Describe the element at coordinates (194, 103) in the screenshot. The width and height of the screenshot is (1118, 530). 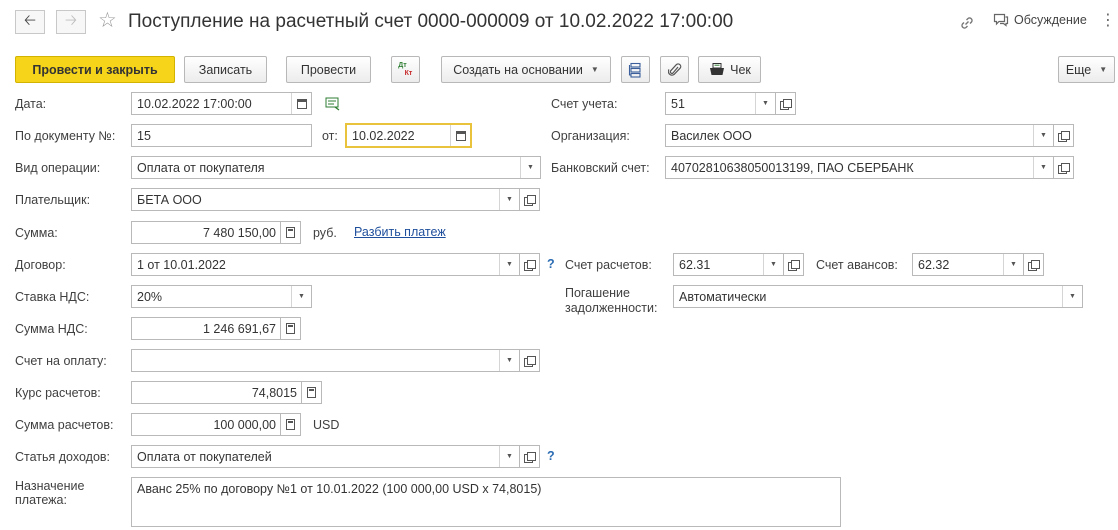
I see `date-value: 10.02.2022 17:00:00` at that location.